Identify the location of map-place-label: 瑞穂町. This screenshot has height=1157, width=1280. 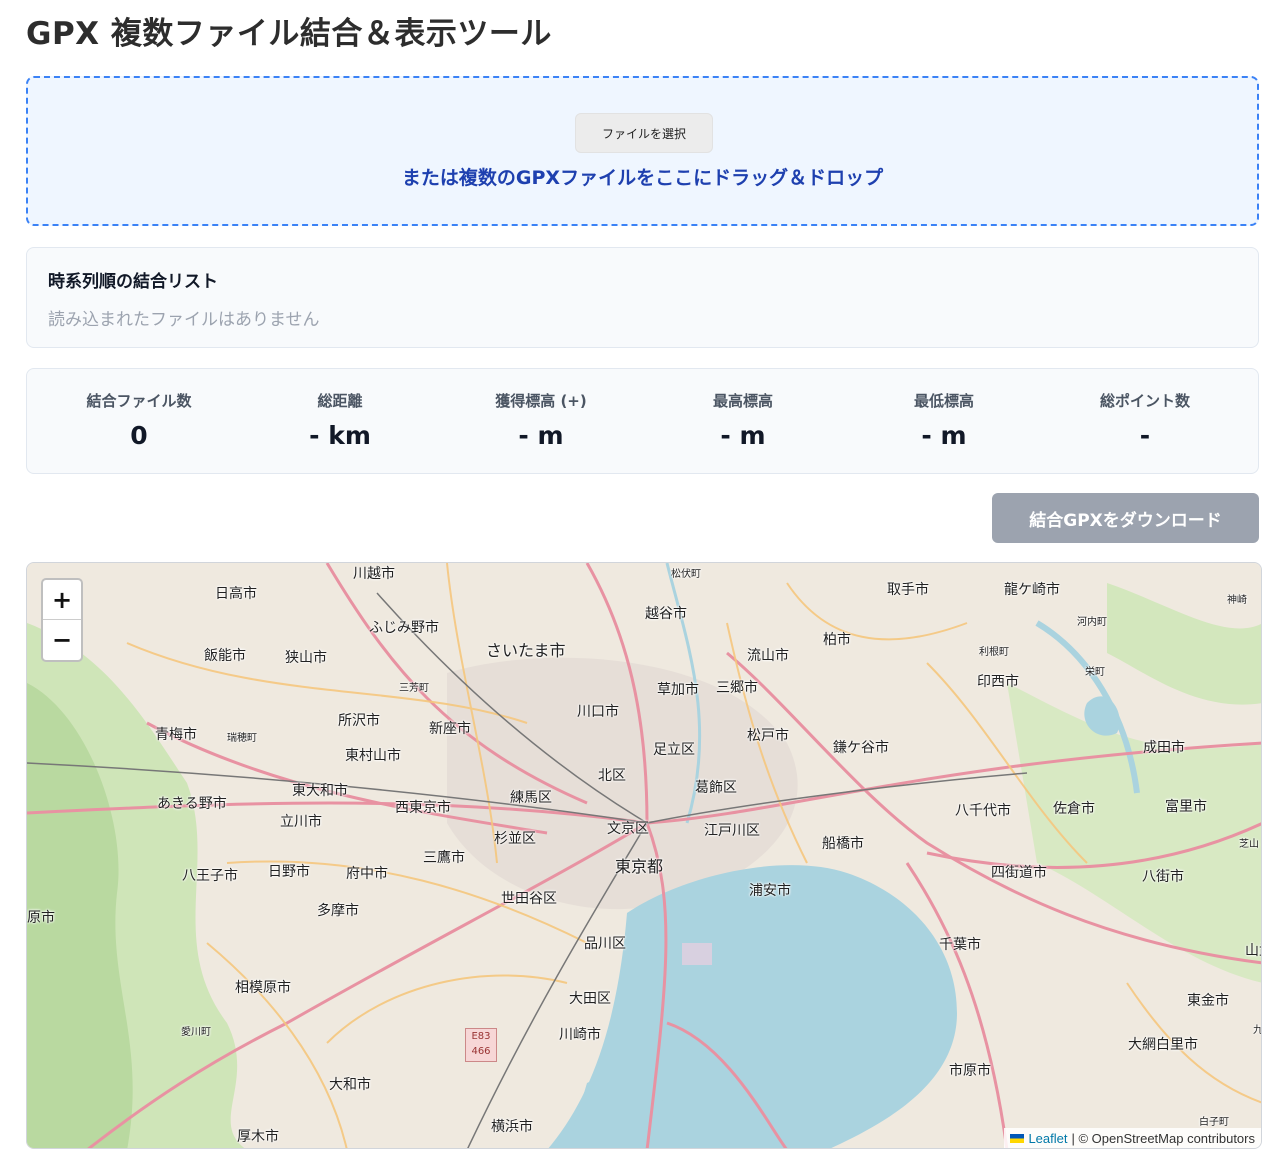
(242, 738).